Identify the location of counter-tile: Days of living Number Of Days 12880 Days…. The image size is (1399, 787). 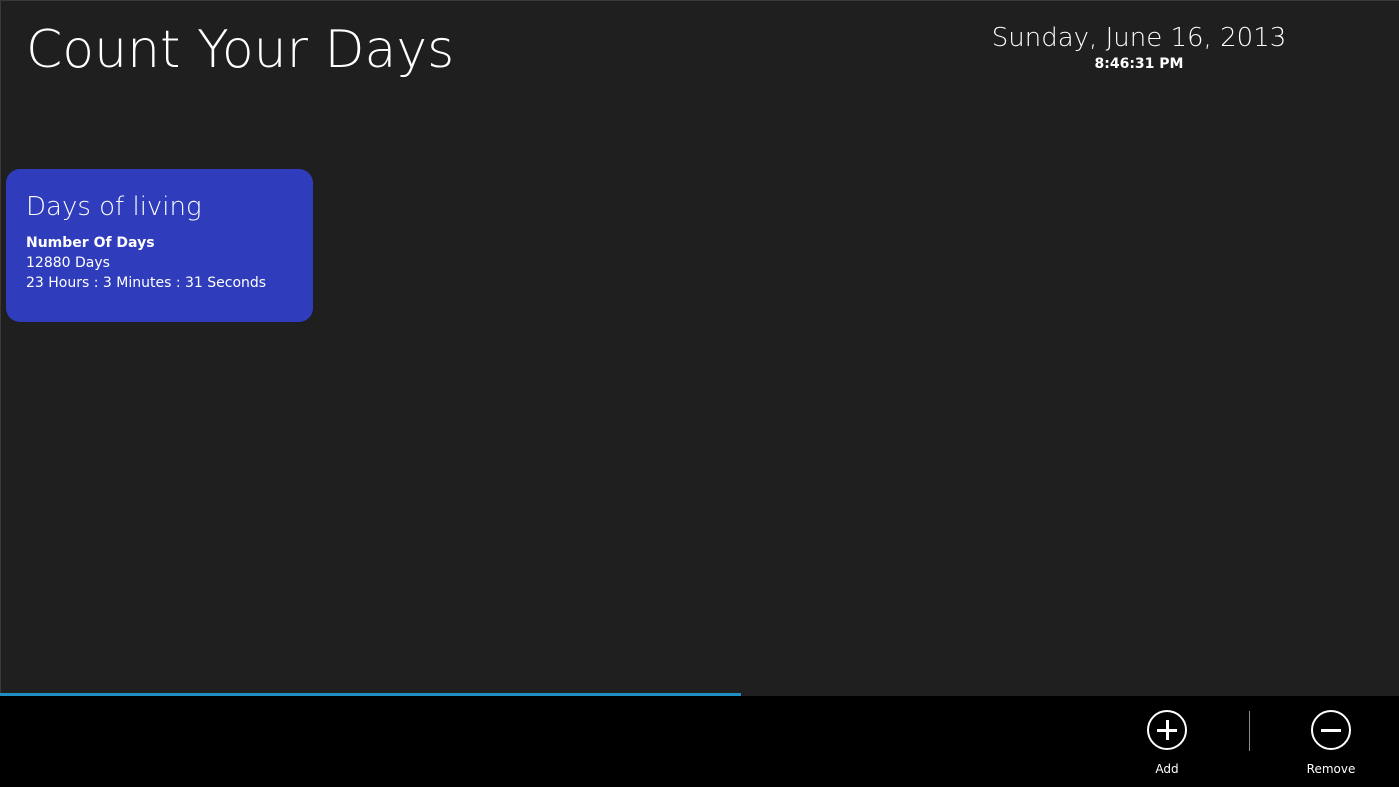
(159, 245).